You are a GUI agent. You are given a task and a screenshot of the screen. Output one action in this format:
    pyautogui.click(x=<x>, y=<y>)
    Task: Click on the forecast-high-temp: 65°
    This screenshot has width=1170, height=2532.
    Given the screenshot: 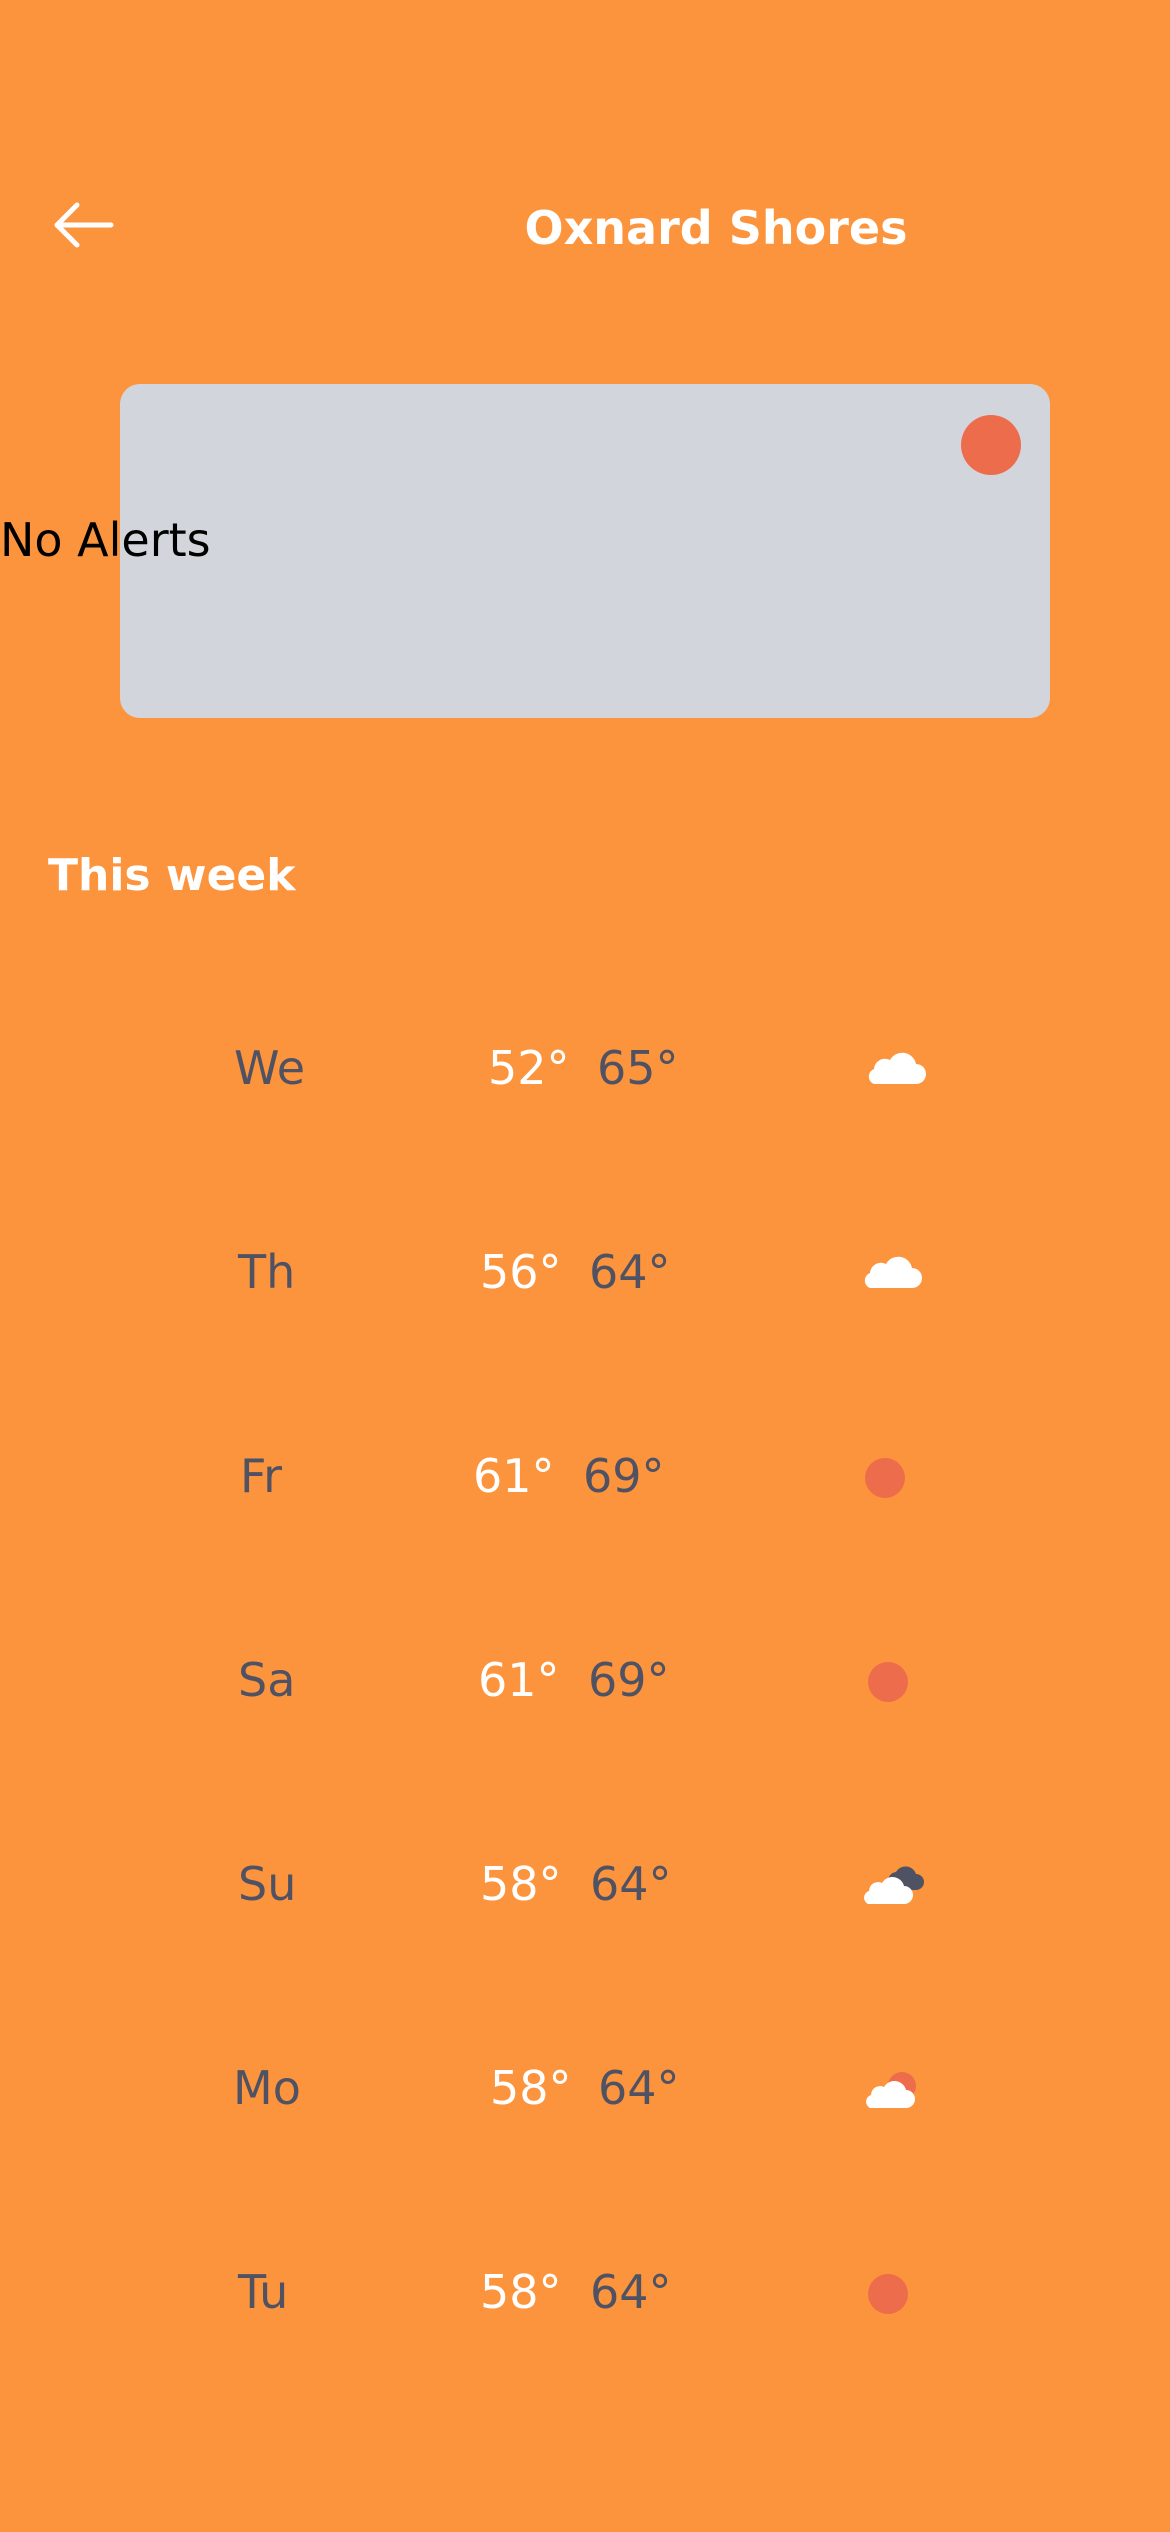 What is the action you would take?
    pyautogui.click(x=638, y=1068)
    